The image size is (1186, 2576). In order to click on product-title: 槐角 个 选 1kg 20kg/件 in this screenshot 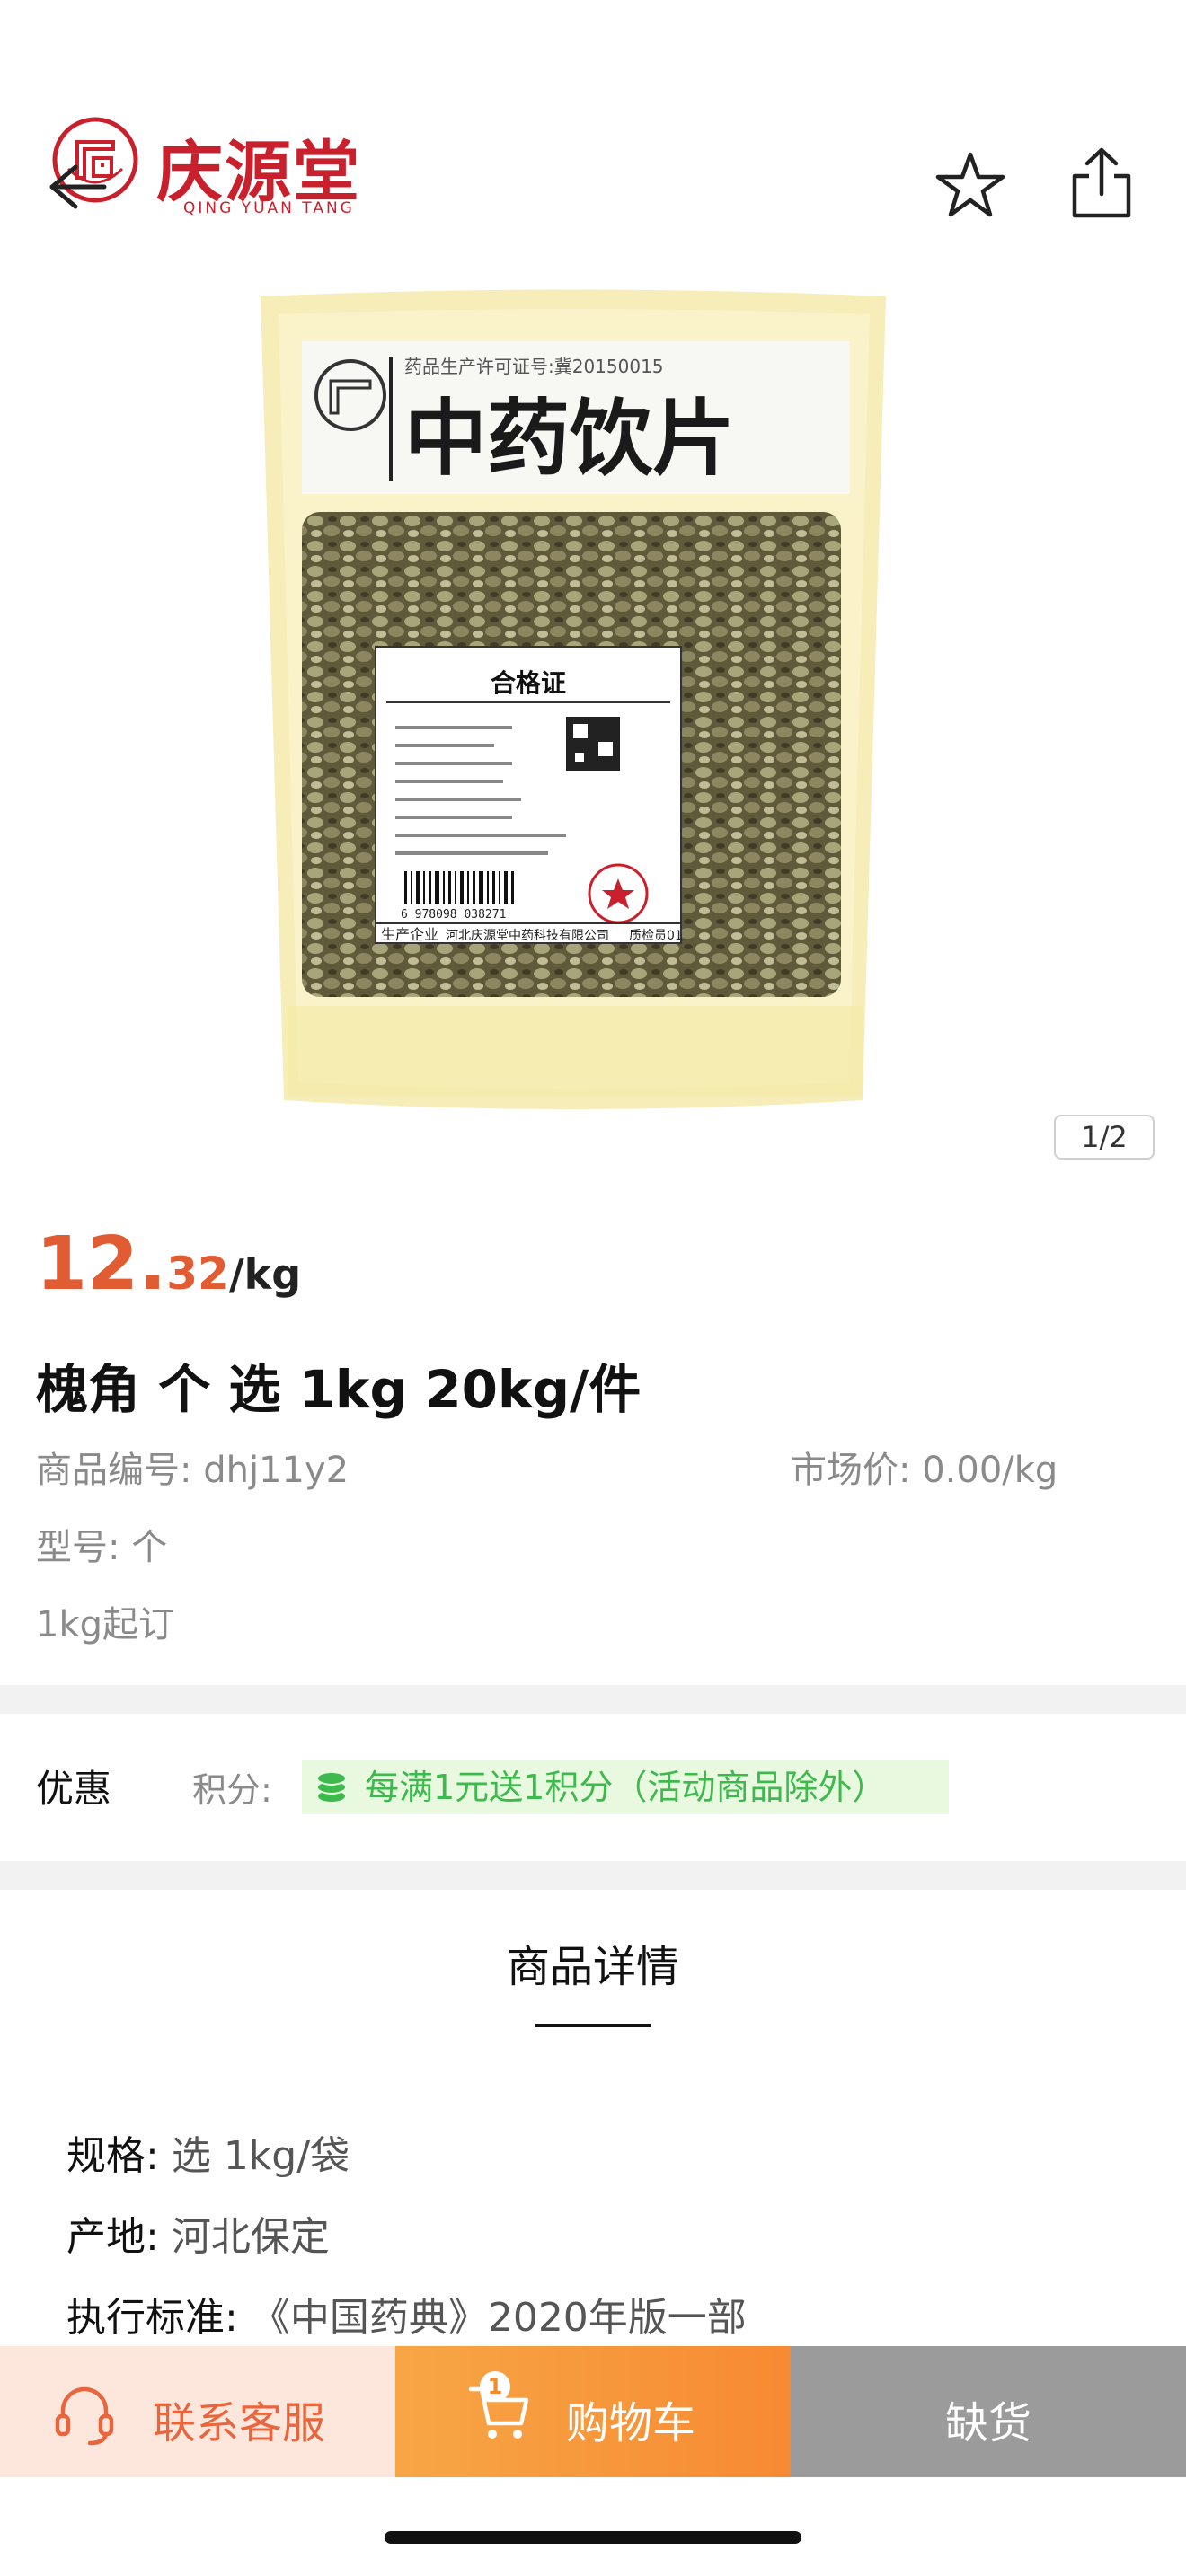, I will do `click(339, 1389)`.